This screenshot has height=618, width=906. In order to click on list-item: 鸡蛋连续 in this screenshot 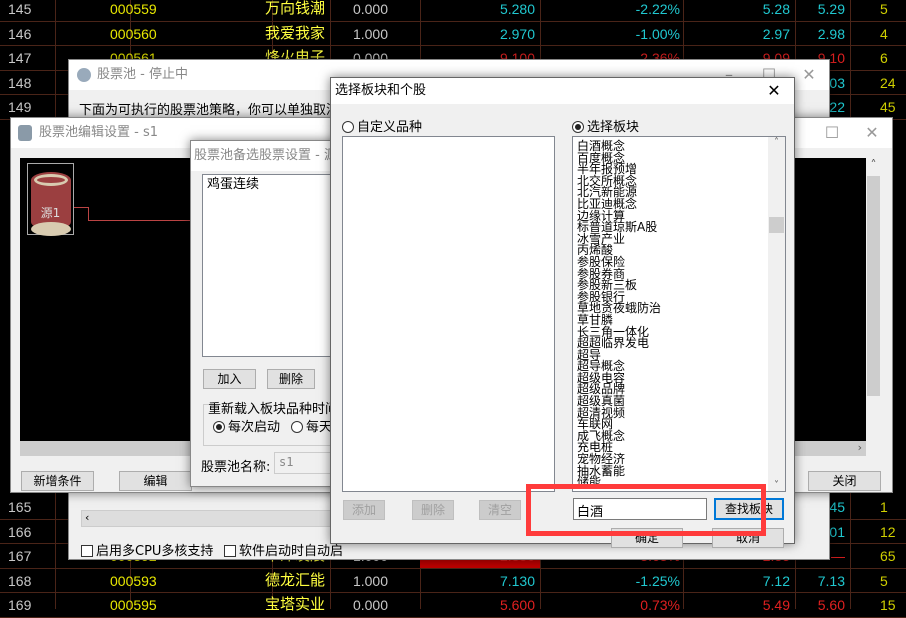, I will do `click(272, 185)`.